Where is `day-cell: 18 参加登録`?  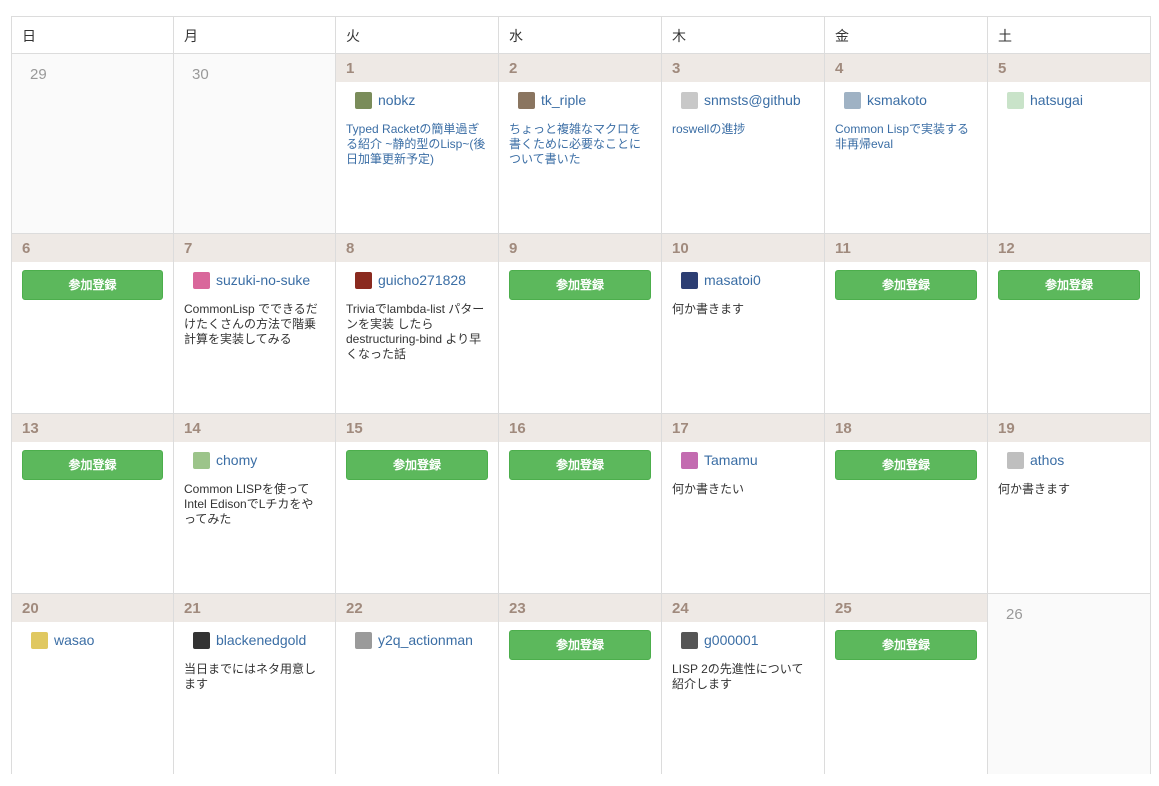 day-cell: 18 参加登録 is located at coordinates (906, 503).